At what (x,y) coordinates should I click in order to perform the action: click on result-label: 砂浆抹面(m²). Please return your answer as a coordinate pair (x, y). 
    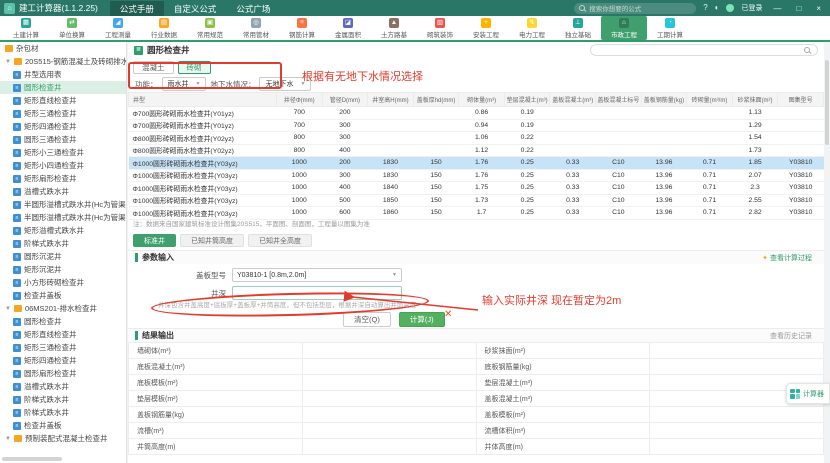
    Looking at the image, I should click on (563, 350).